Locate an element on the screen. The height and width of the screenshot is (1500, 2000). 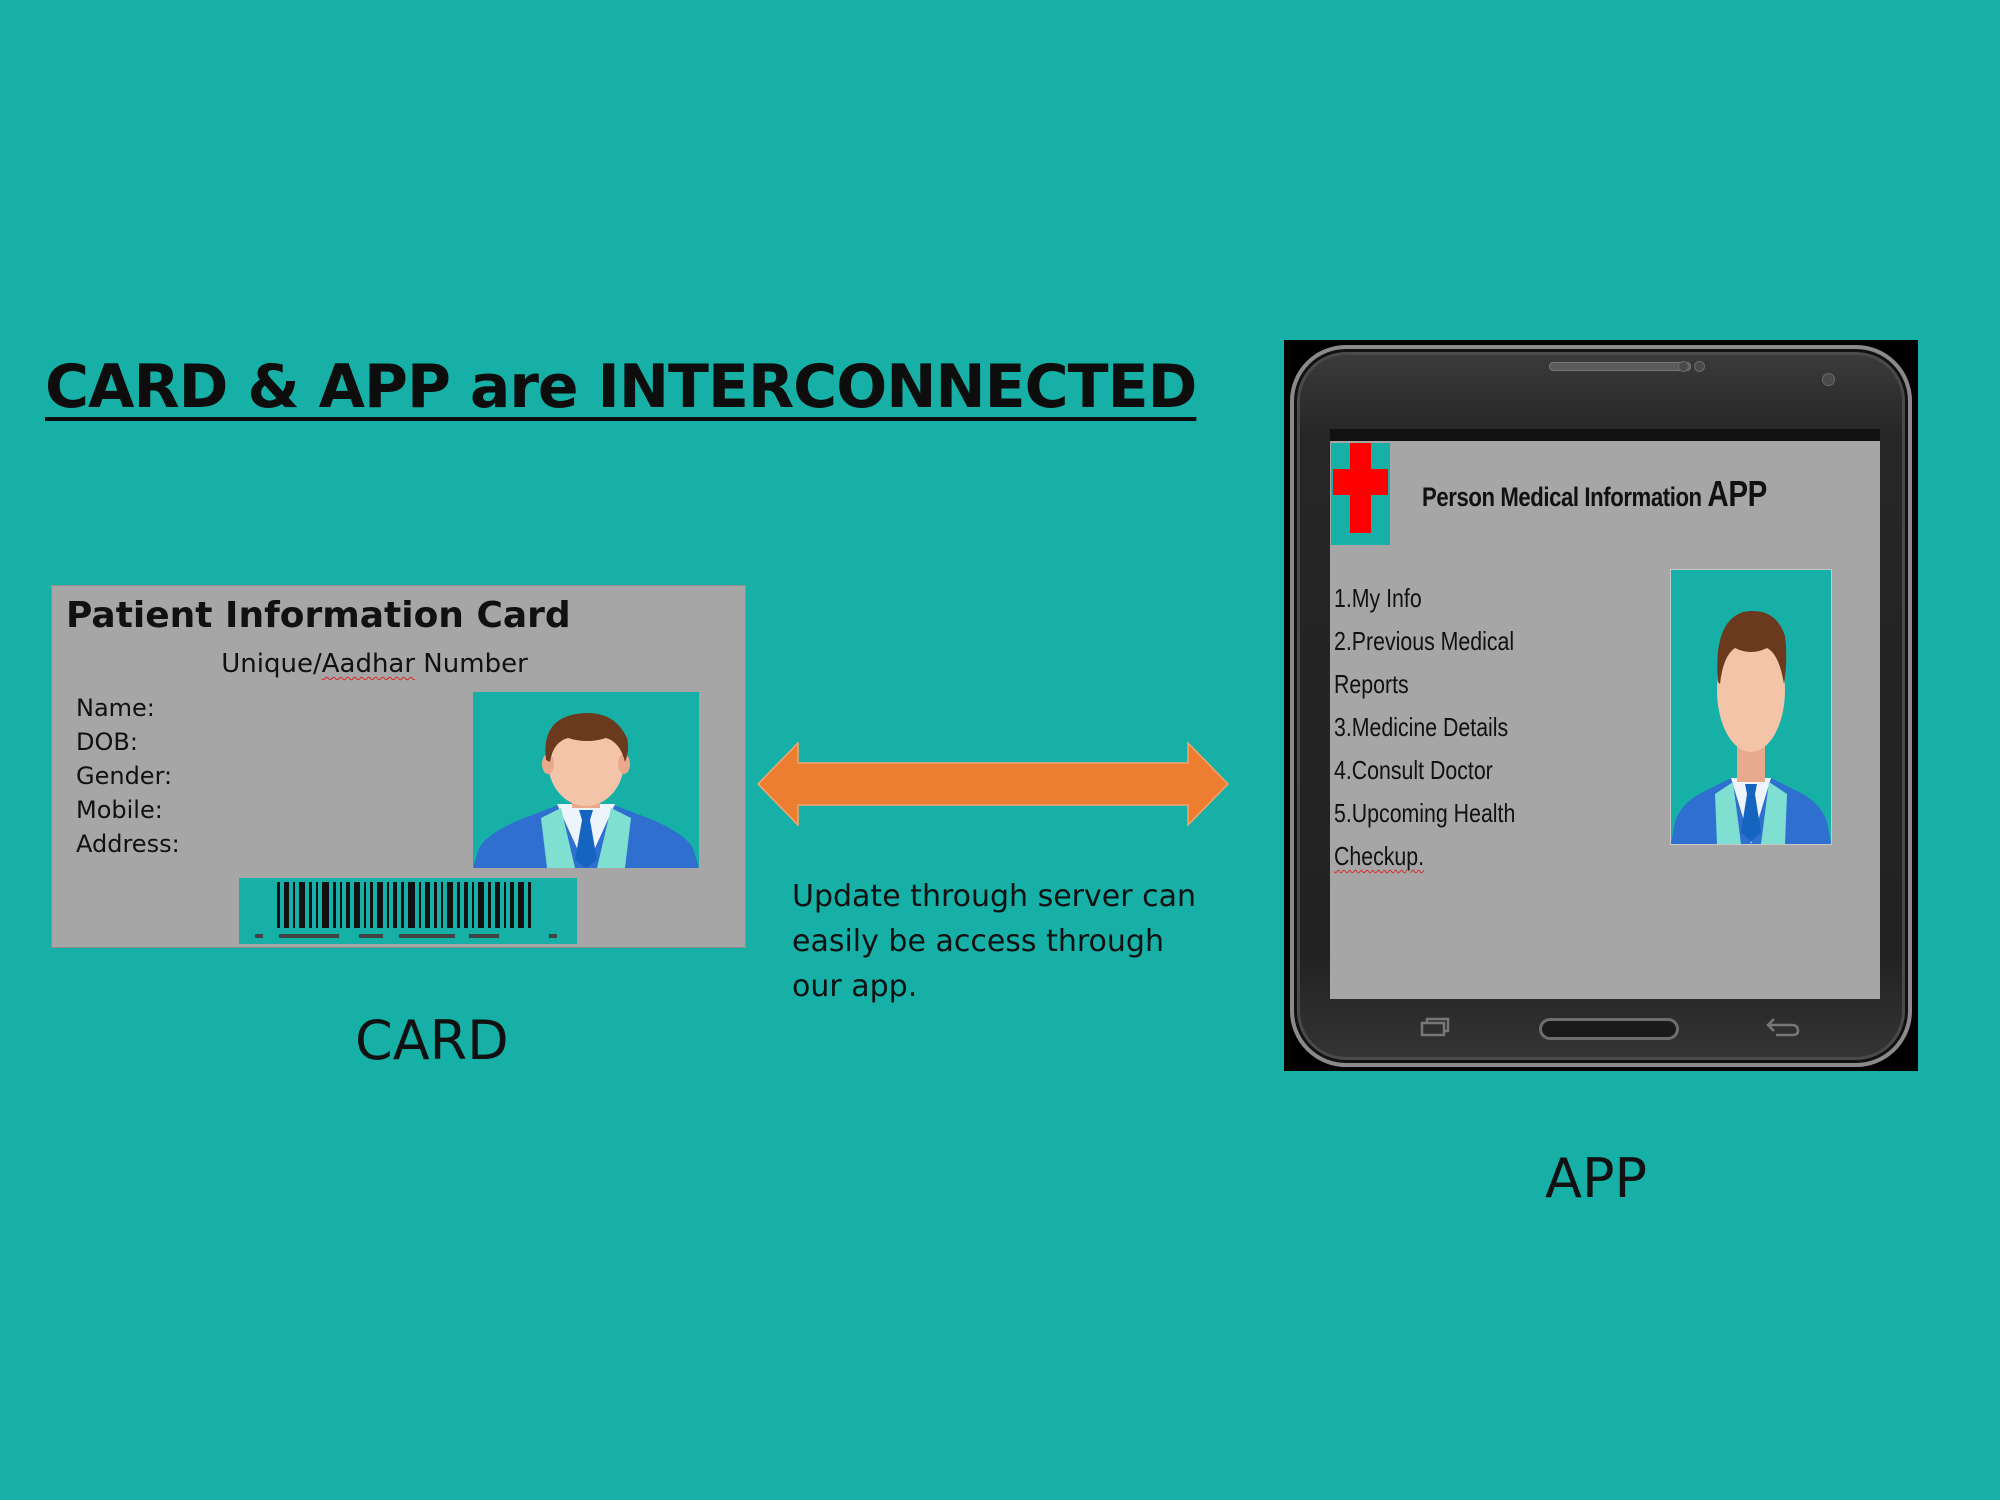
card-photo is located at coordinates (586, 780).